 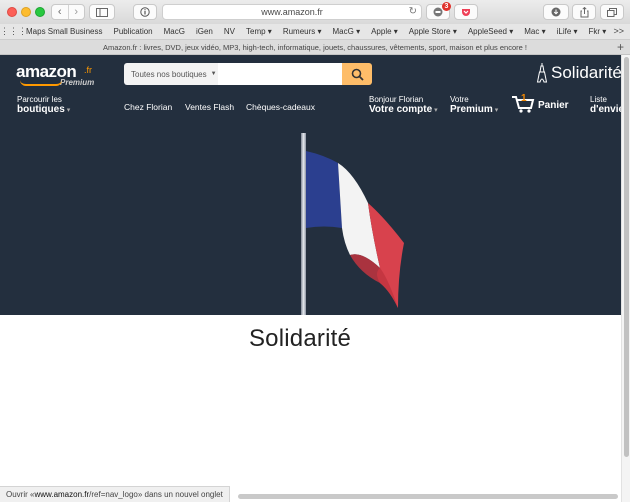 I want to click on search-icon, so click(x=357, y=74).